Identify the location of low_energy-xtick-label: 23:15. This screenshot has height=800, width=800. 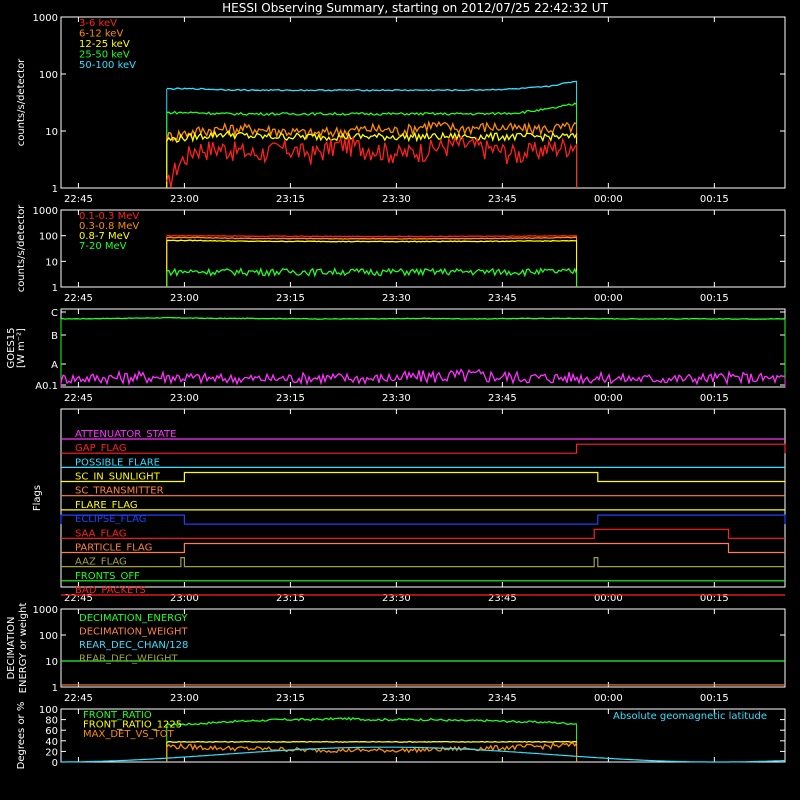
(290, 199).